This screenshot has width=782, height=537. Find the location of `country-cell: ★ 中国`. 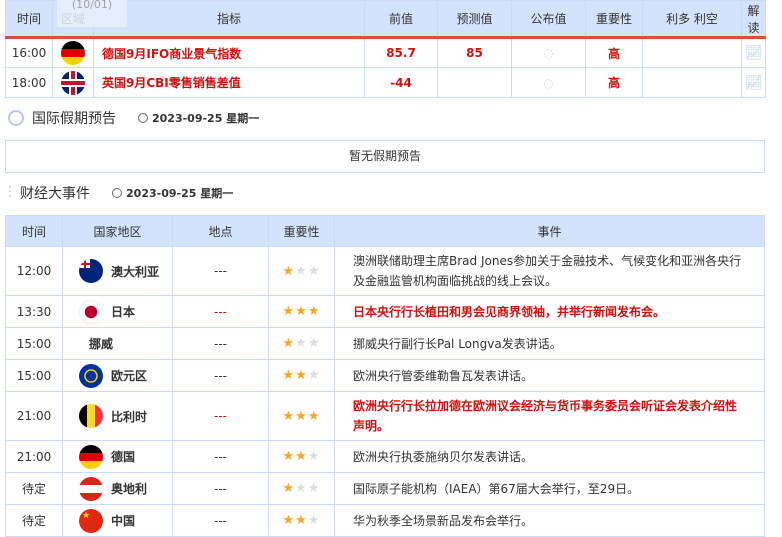

country-cell: ★ 中国 is located at coordinates (117, 520).